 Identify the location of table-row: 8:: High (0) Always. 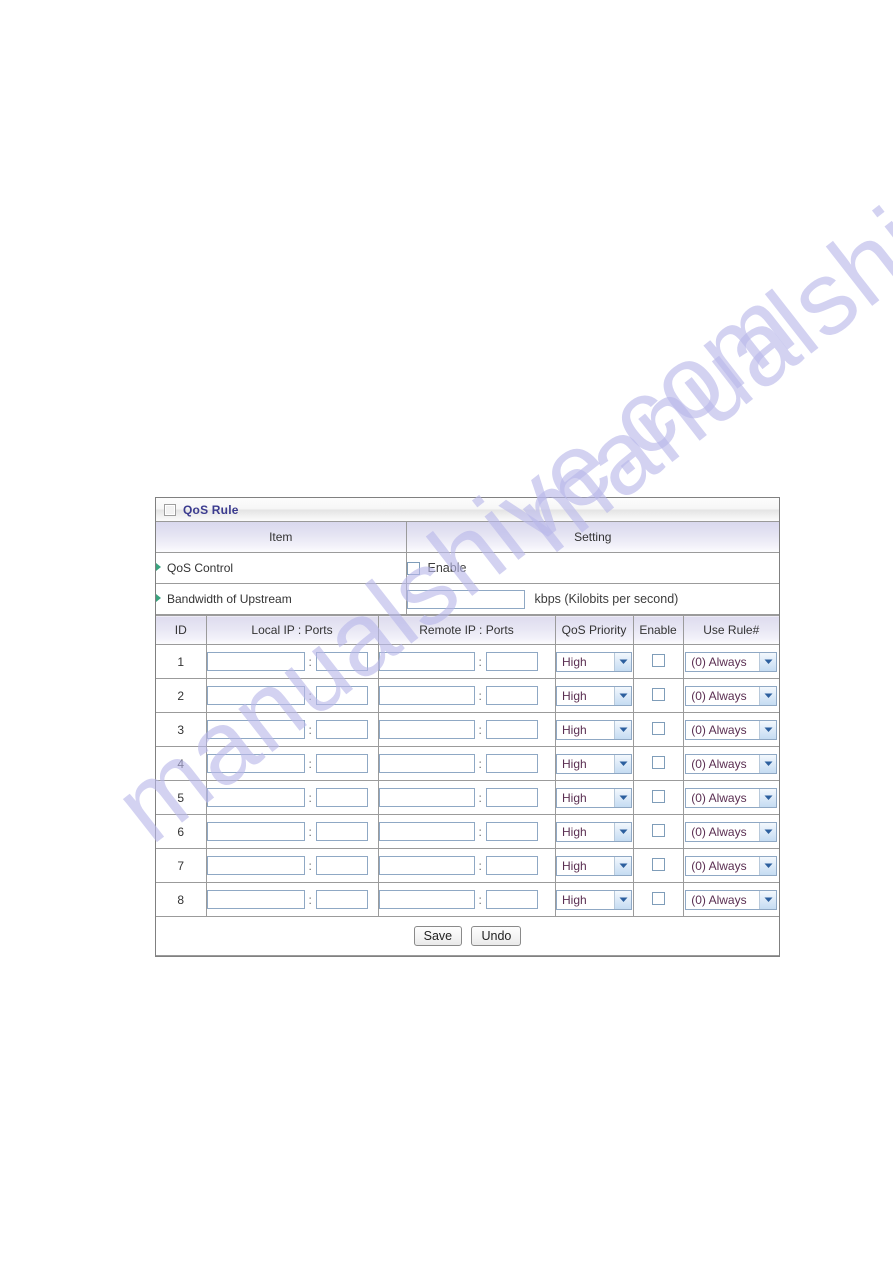
(467, 899).